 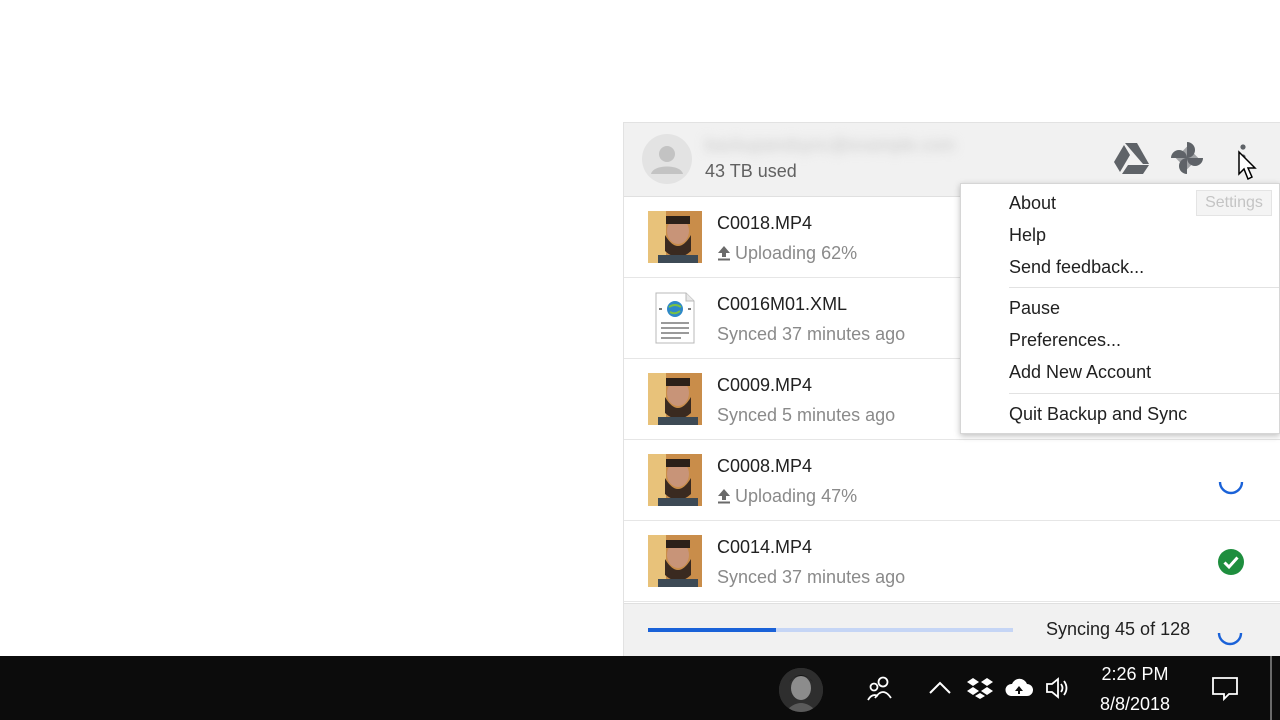 I want to click on menu-item-about: About, so click(x=1032, y=203).